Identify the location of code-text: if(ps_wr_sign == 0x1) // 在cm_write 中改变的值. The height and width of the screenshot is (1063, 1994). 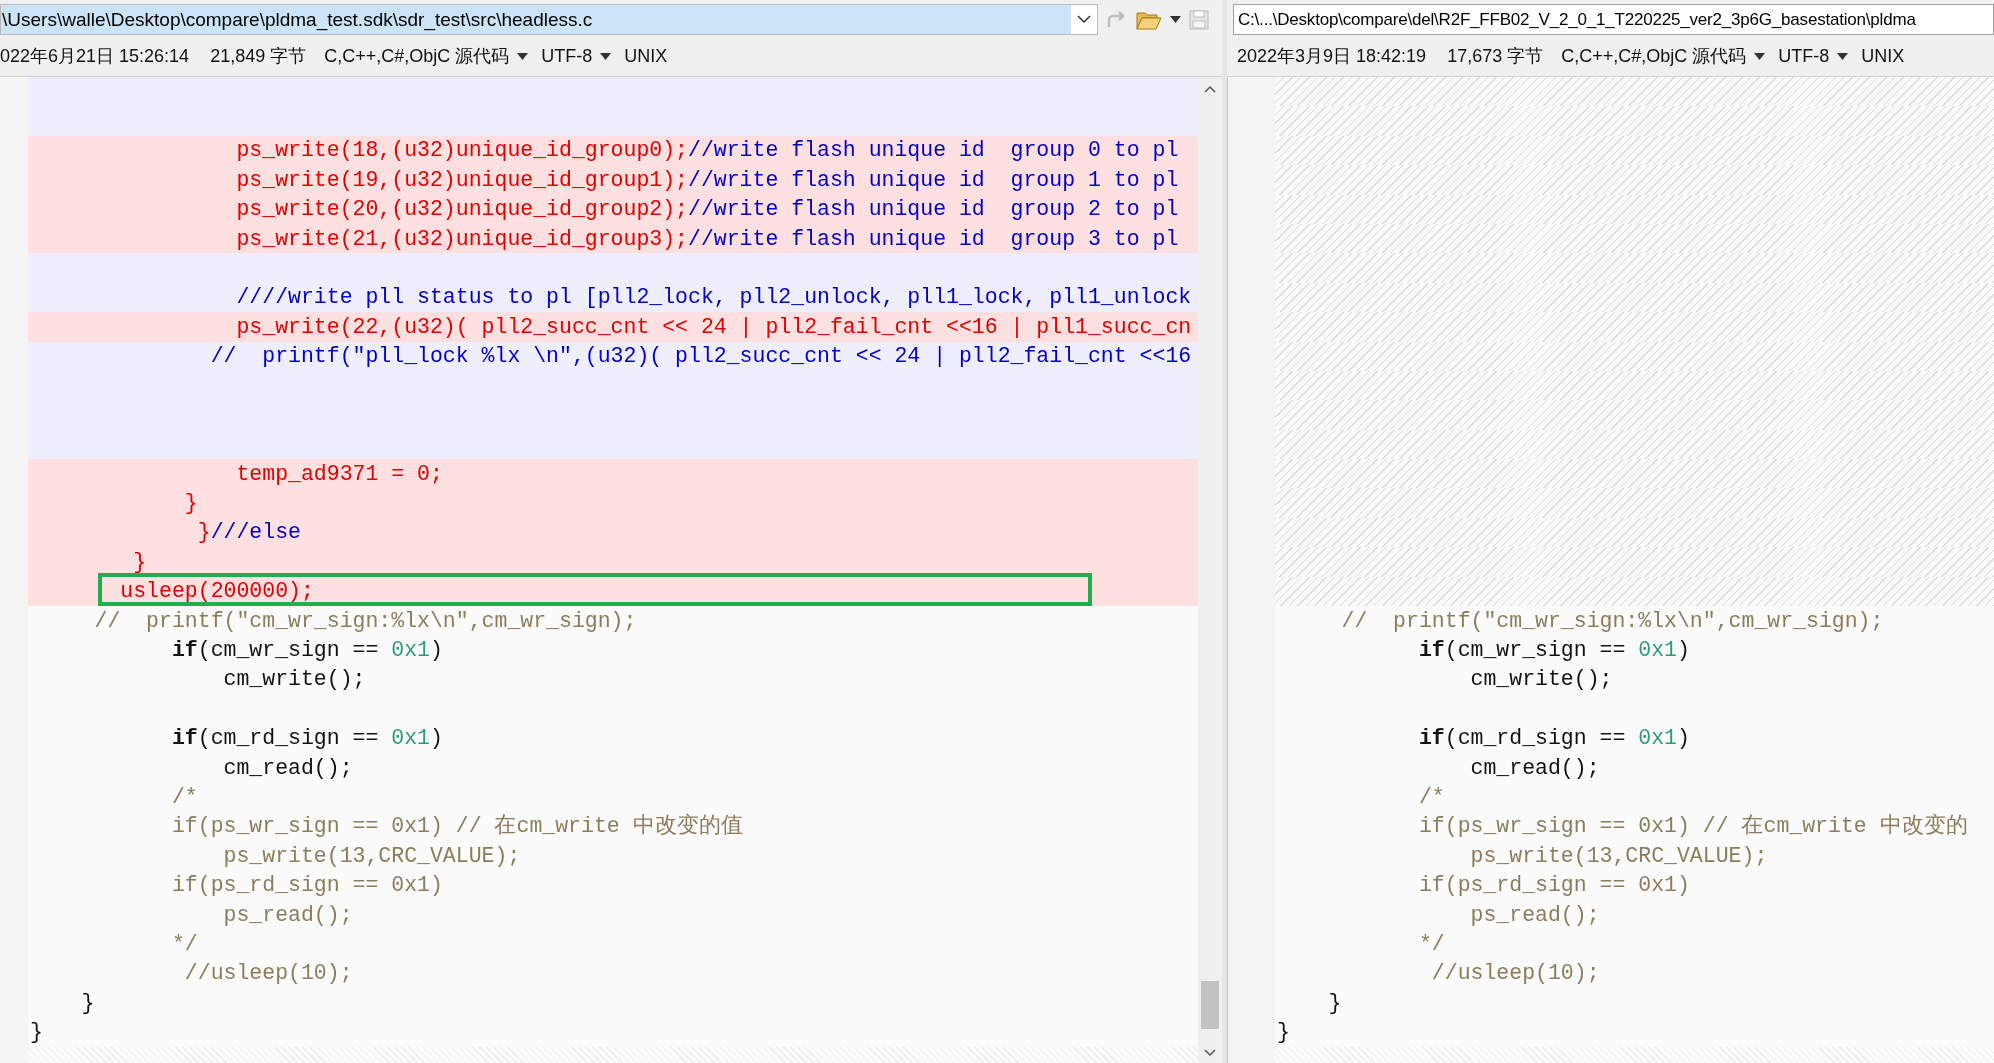
(456, 826).